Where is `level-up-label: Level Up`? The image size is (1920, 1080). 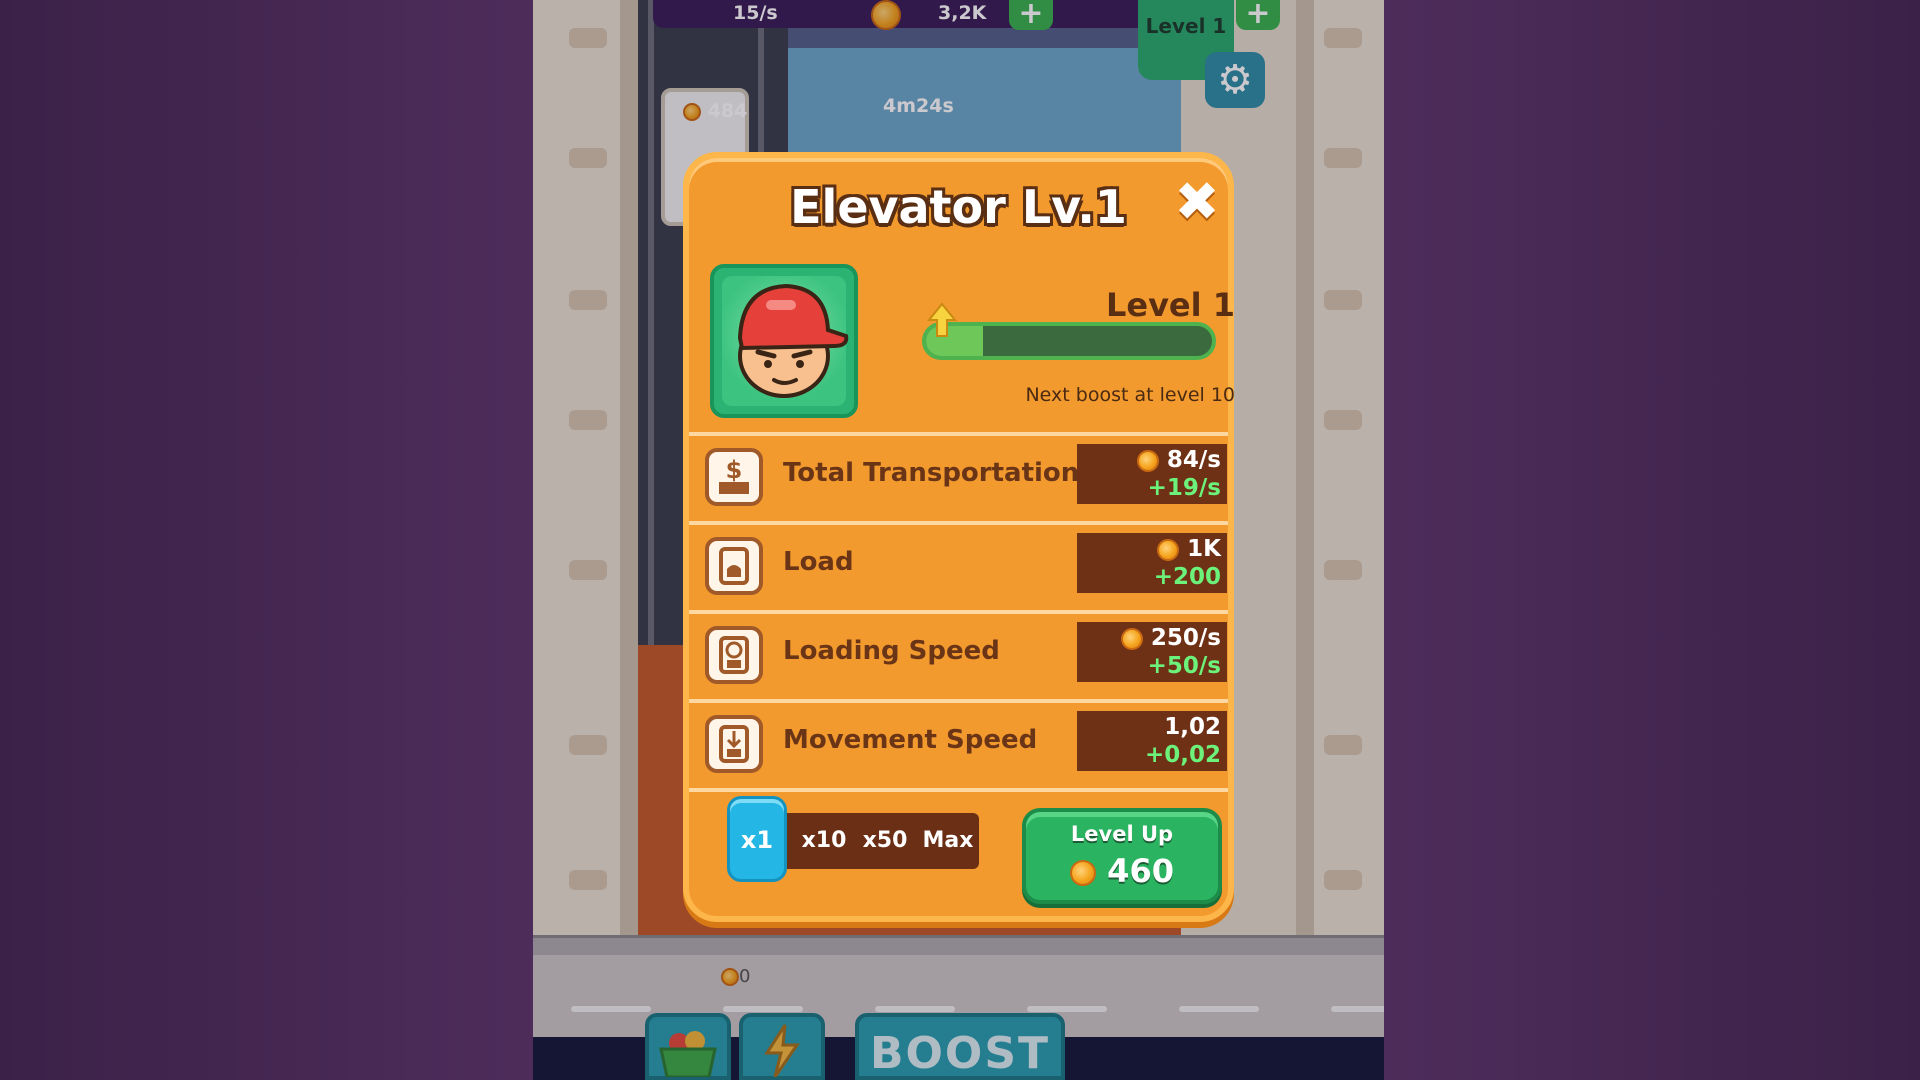 level-up-label: Level Up is located at coordinates (1122, 834).